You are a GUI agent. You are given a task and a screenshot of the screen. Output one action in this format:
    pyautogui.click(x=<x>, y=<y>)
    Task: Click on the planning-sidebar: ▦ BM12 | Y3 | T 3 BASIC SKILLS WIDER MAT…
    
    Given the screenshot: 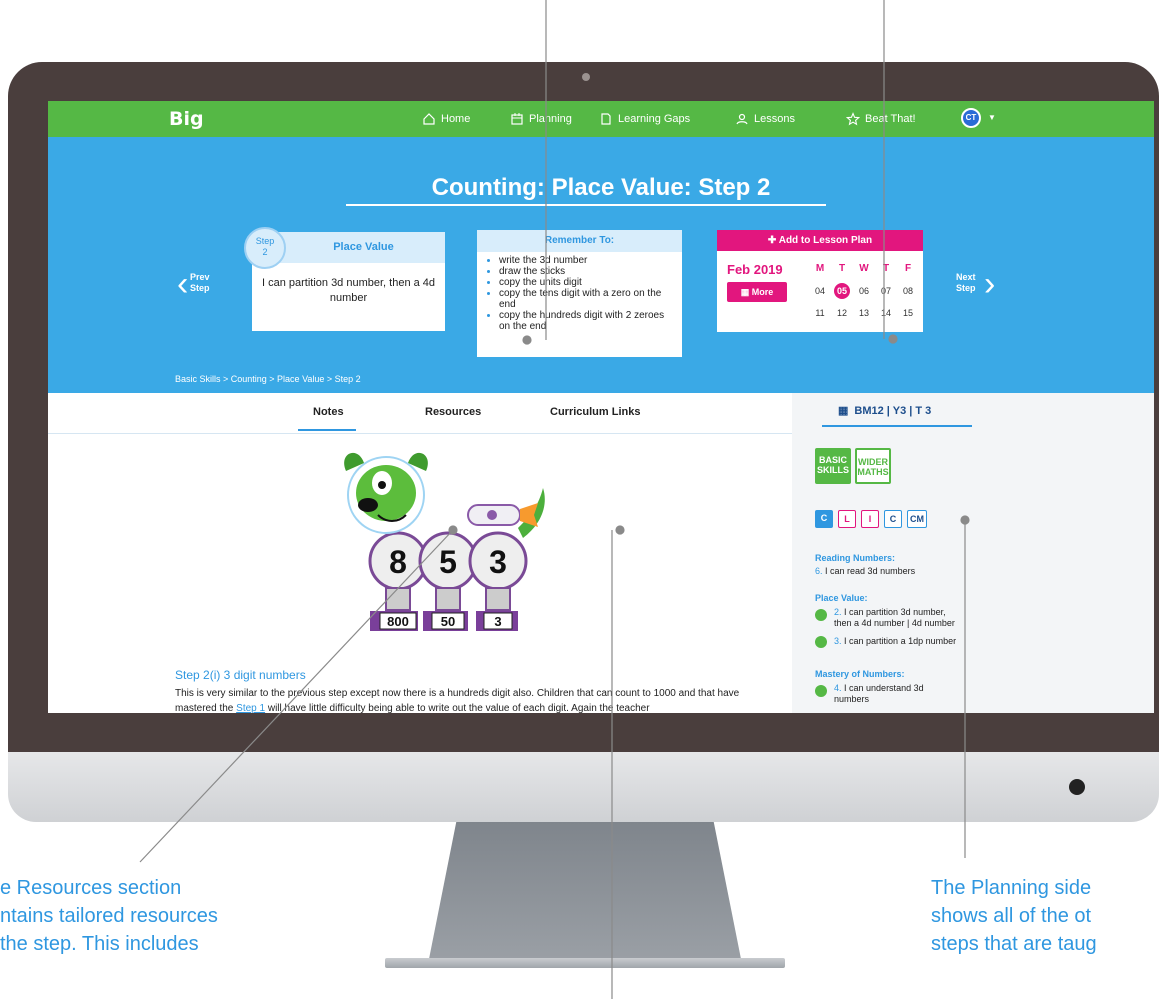 What is the action you would take?
    pyautogui.click(x=973, y=553)
    